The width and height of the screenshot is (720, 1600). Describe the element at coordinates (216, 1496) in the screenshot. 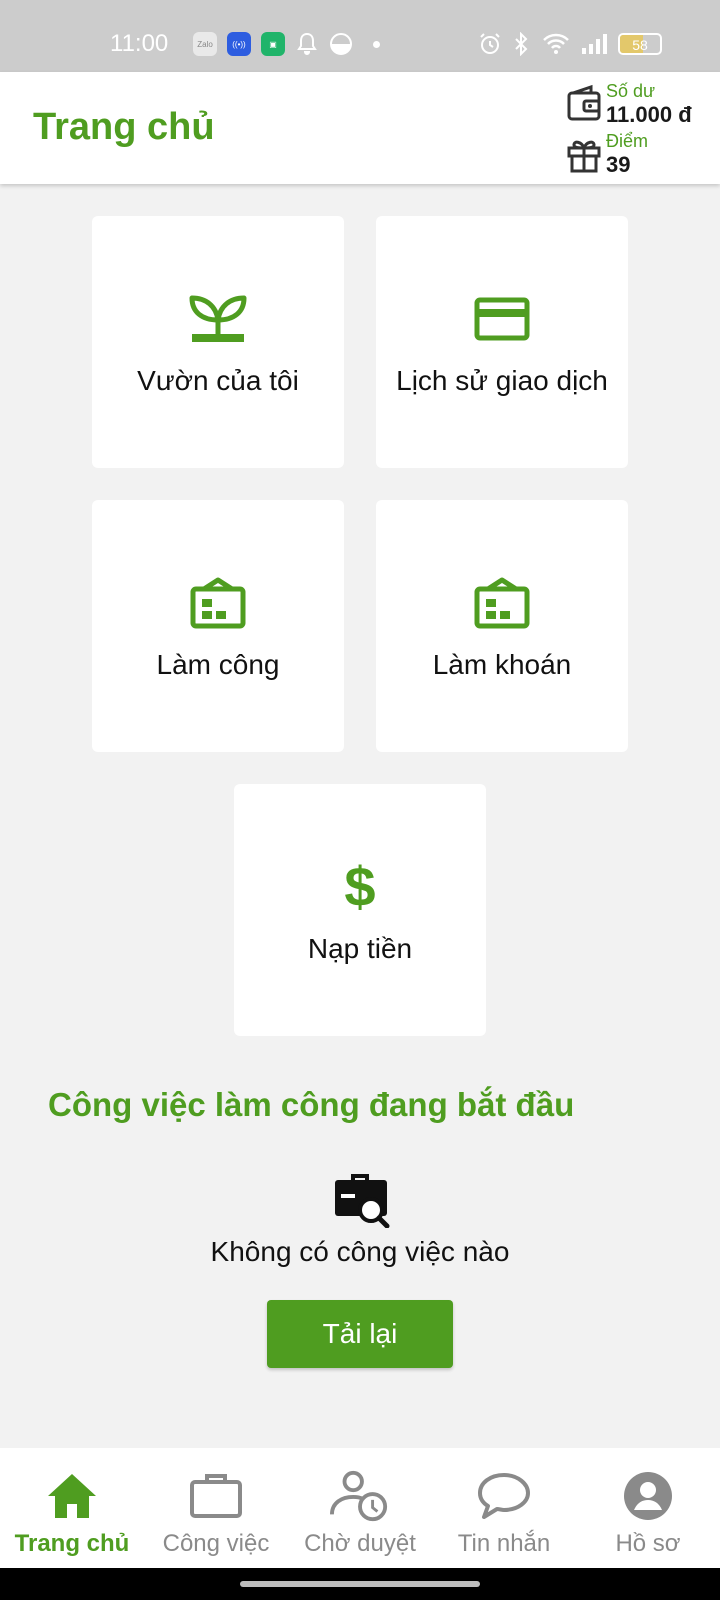

I see `briefcase-icon` at that location.